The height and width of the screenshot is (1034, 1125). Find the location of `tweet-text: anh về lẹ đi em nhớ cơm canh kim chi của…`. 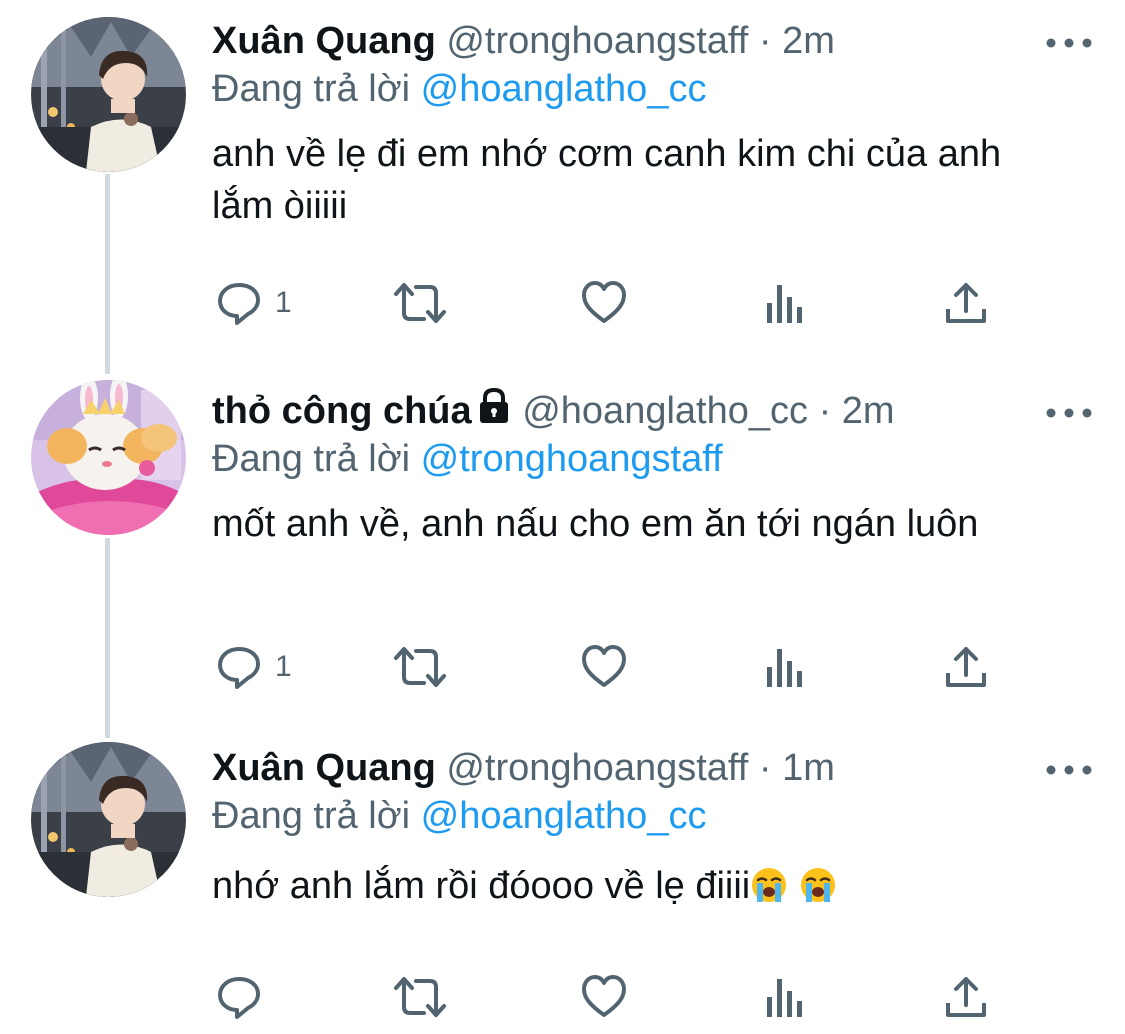

tweet-text: anh về lẹ đi em nhớ cơm canh kim chi của… is located at coordinates (607, 180).